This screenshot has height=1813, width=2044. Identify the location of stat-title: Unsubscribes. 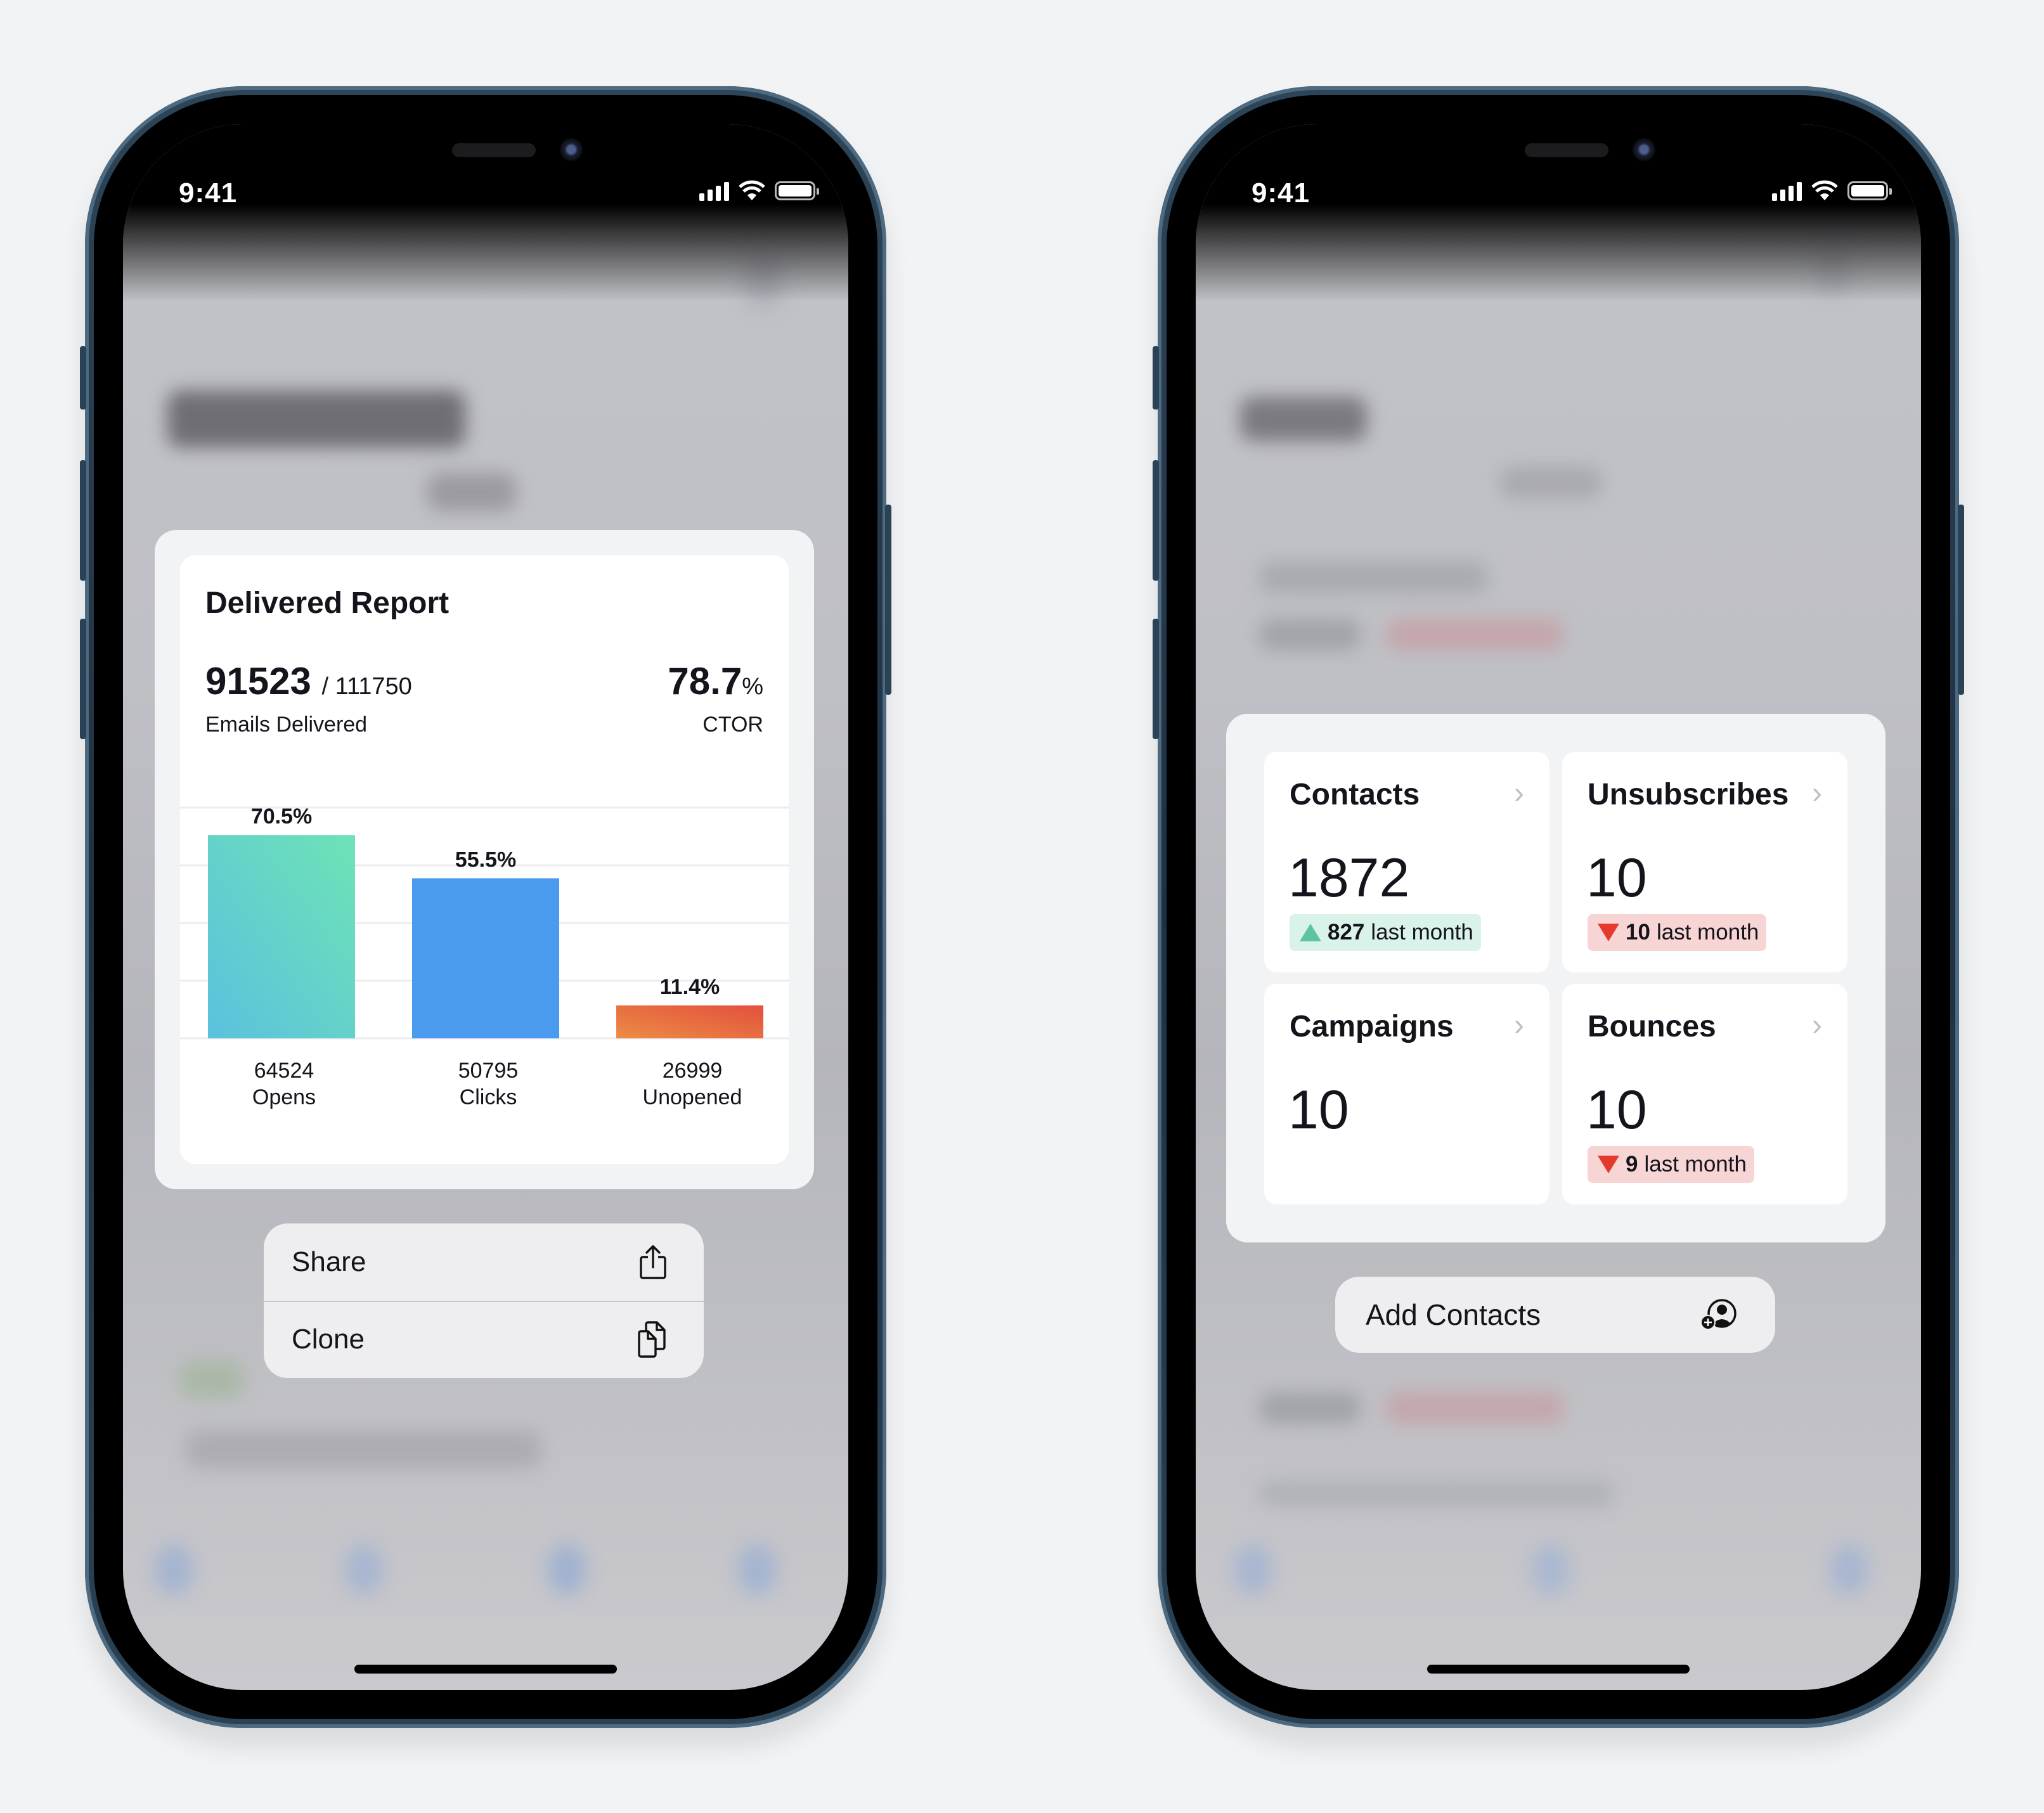
(1689, 794).